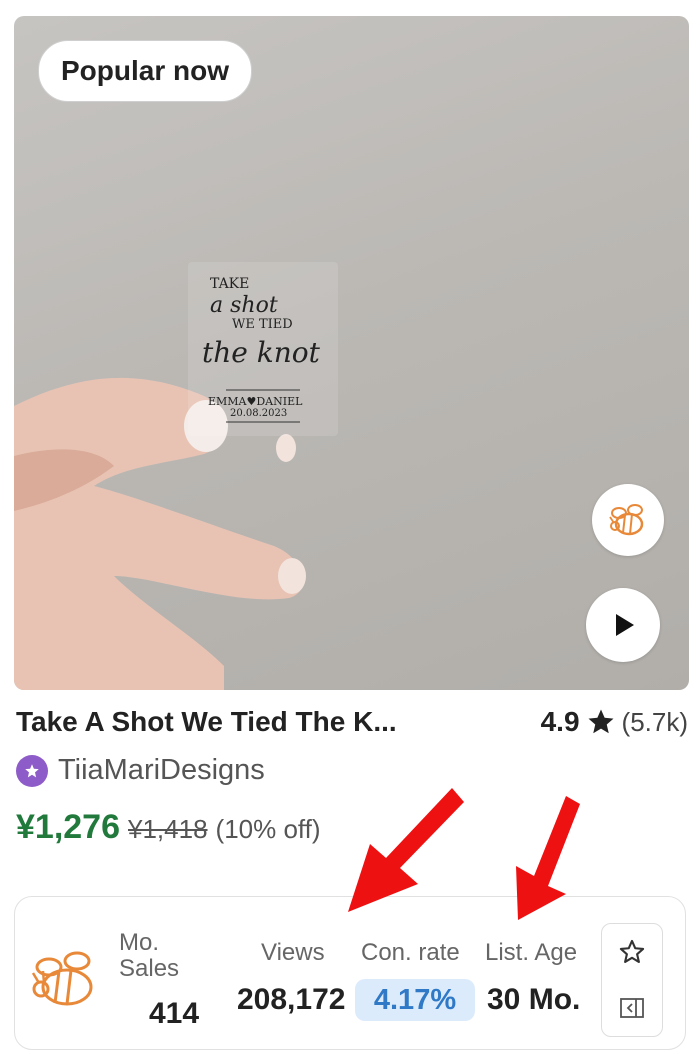  Describe the element at coordinates (161, 770) in the screenshot. I see `shop-name: TiiaMariDesigns` at that location.